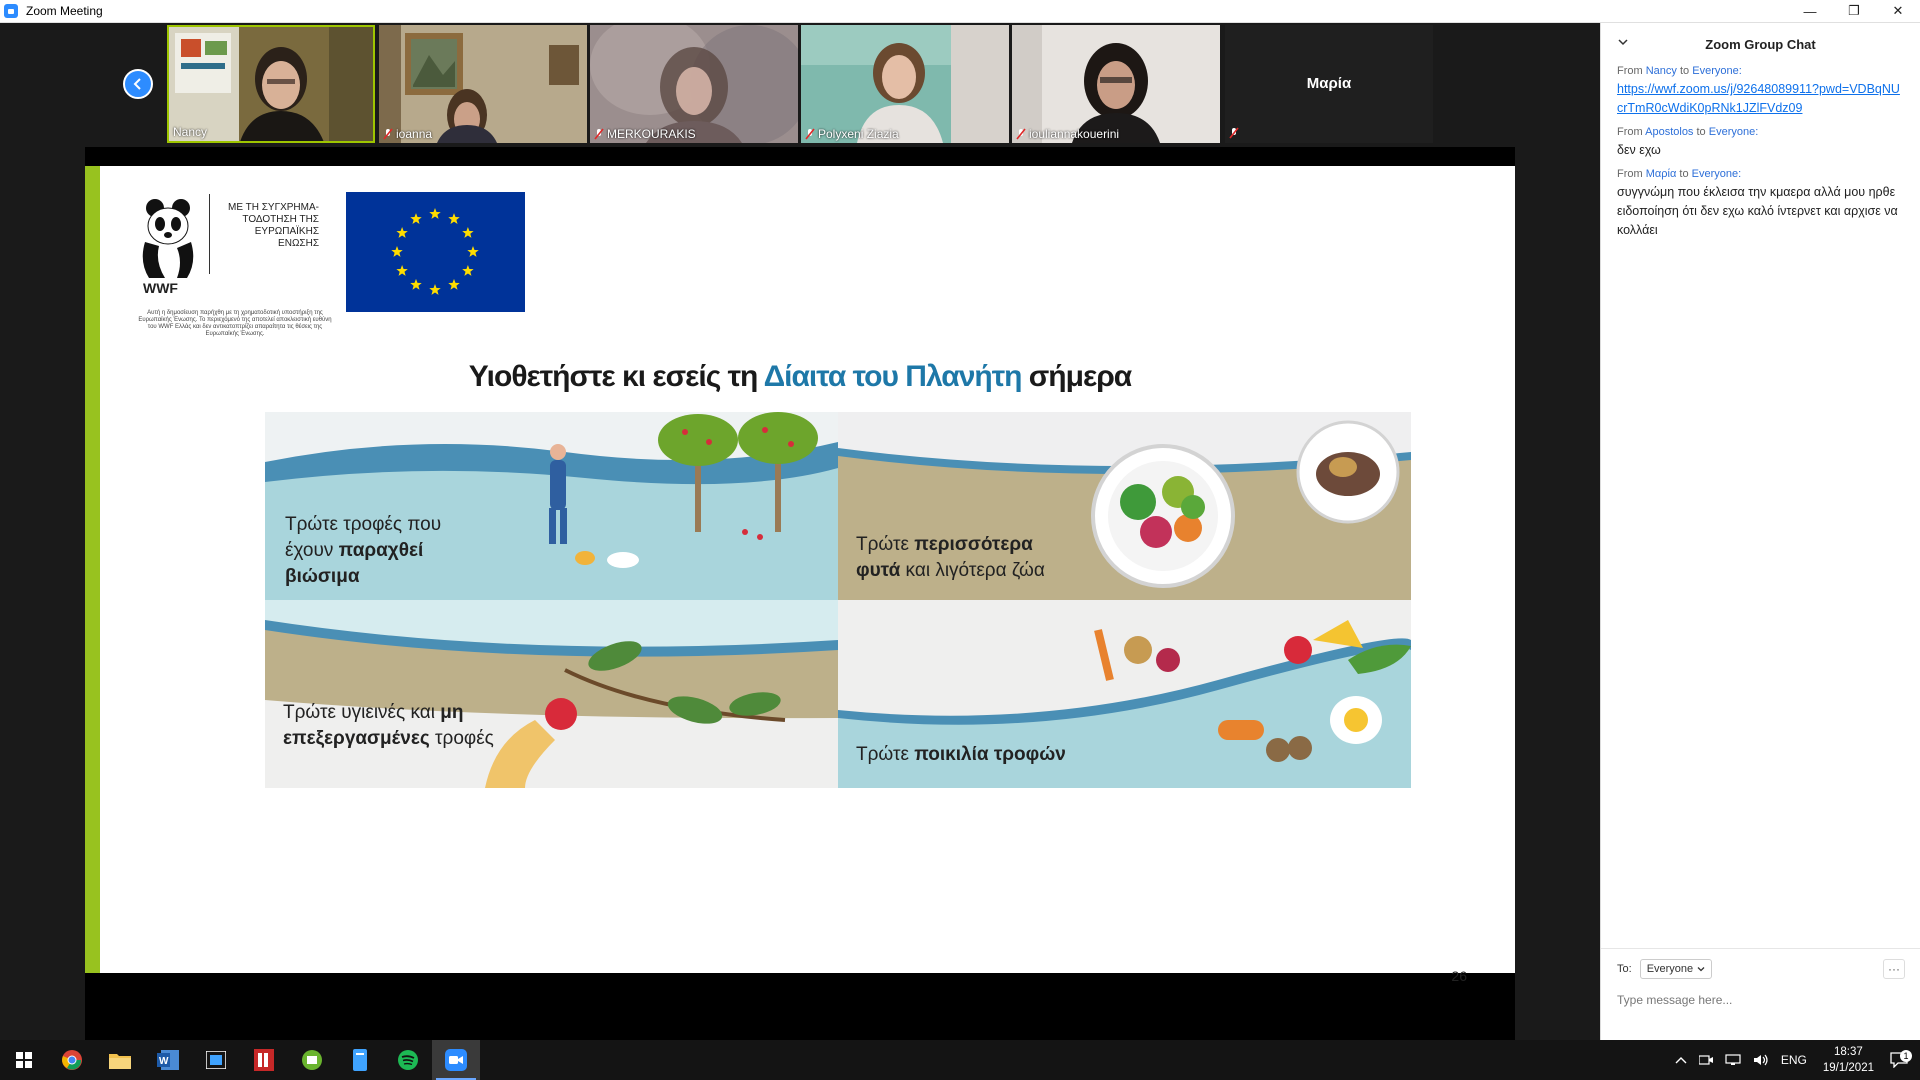 The image size is (1920, 1080). I want to click on tray-overflow-button, so click(1681, 1060).